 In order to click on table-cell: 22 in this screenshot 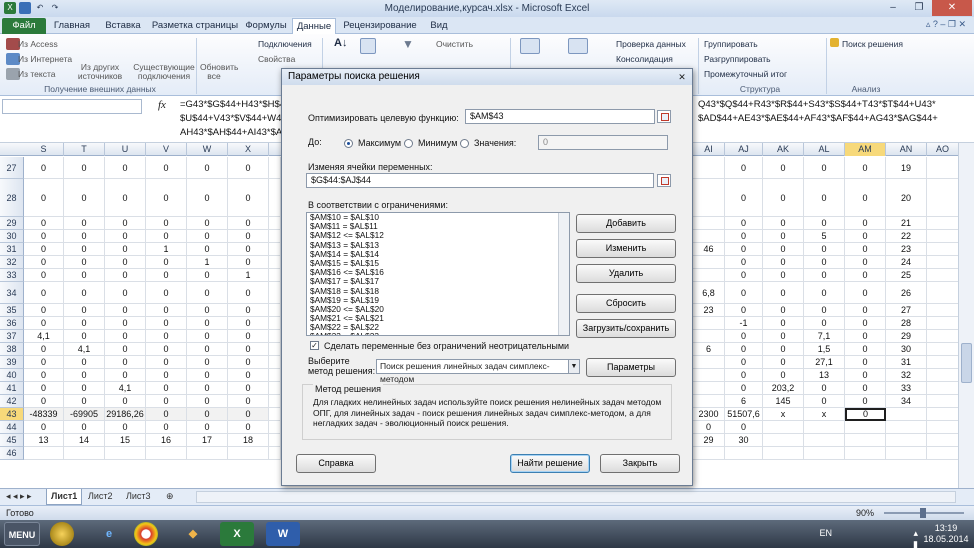, I will do `click(906, 236)`.